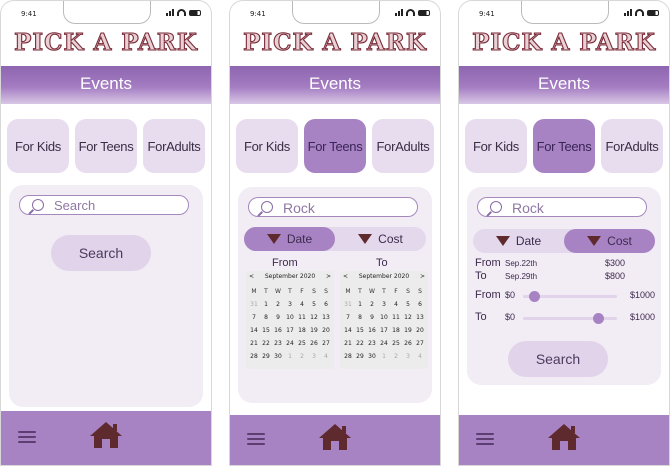 This screenshot has height=466, width=671. Describe the element at coordinates (254, 357) in the screenshot. I see `calendar-day: 28` at that location.